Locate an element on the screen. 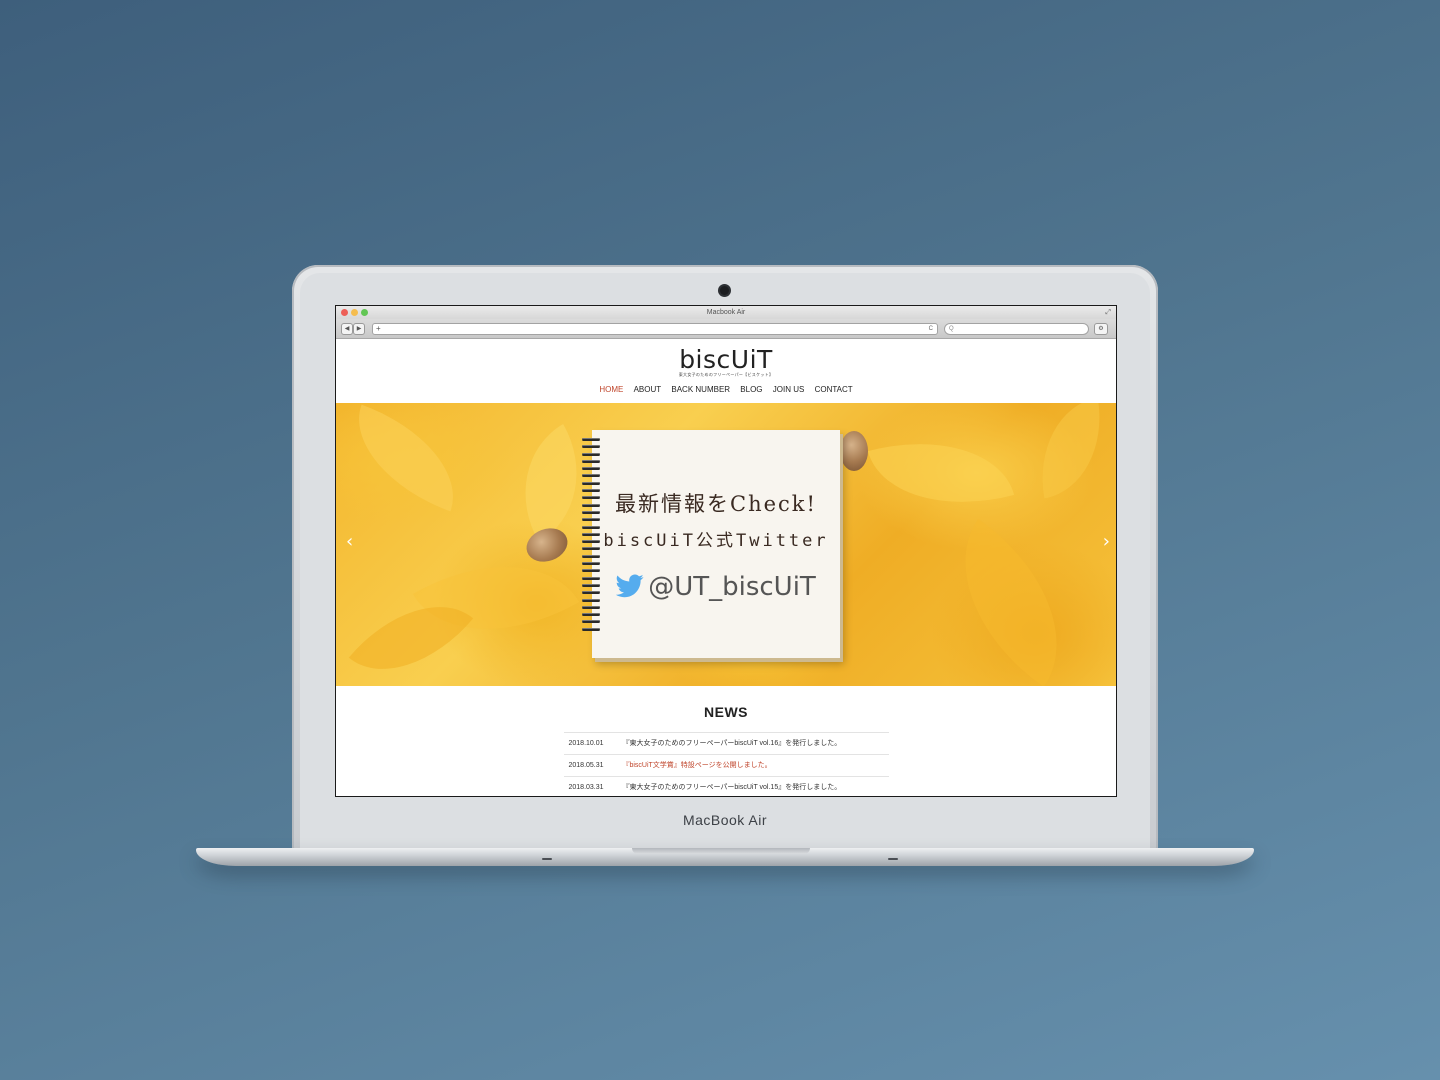 The image size is (1440, 1080). search-icon: Q is located at coordinates (951, 329).